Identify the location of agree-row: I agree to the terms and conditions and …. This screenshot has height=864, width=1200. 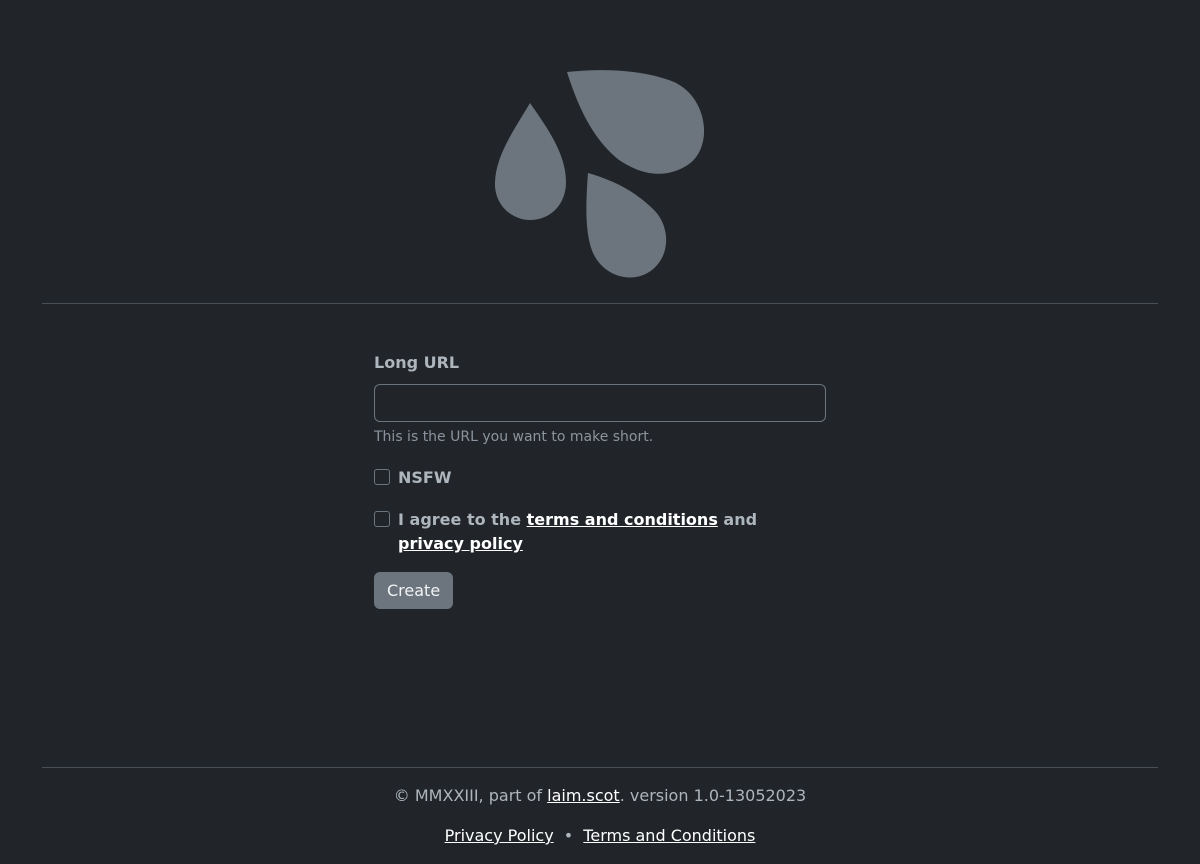
(600, 532).